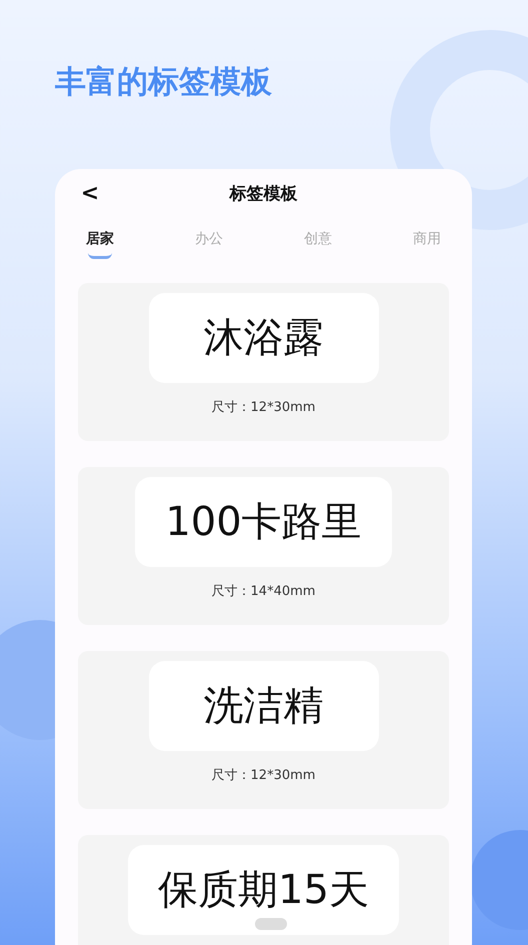 Image resolution: width=528 pixels, height=945 pixels. I want to click on template-card: 保质期15天, so click(263, 890).